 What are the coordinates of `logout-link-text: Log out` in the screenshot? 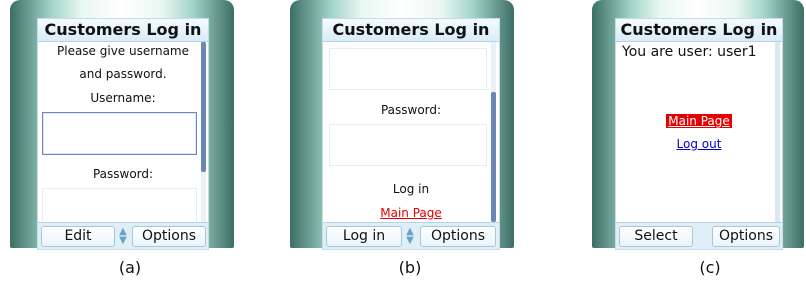 It's located at (699, 144).